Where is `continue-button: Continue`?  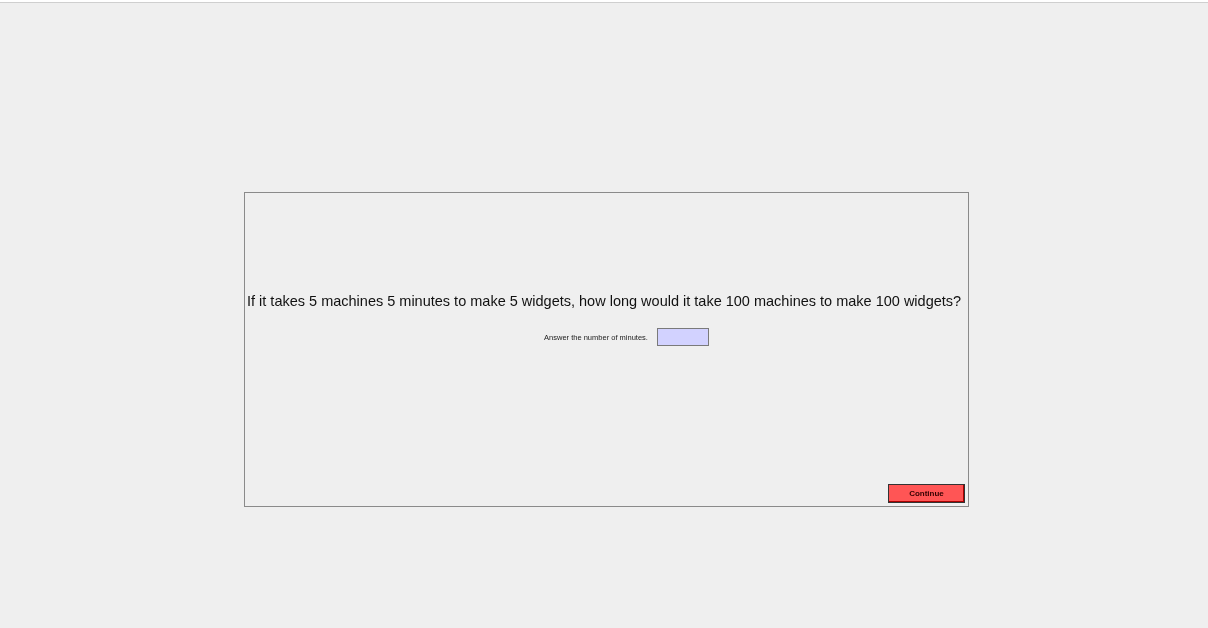
continue-button: Continue is located at coordinates (926, 493).